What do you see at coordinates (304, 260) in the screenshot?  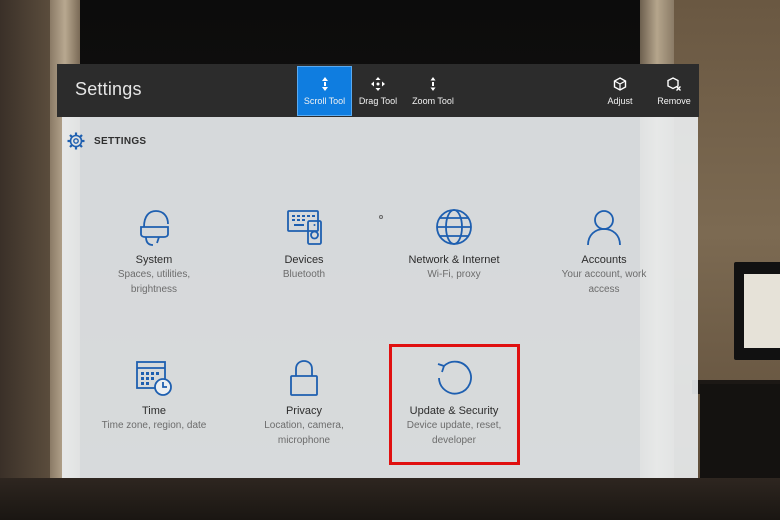 I see `tile-devices-name: Devices` at bounding box center [304, 260].